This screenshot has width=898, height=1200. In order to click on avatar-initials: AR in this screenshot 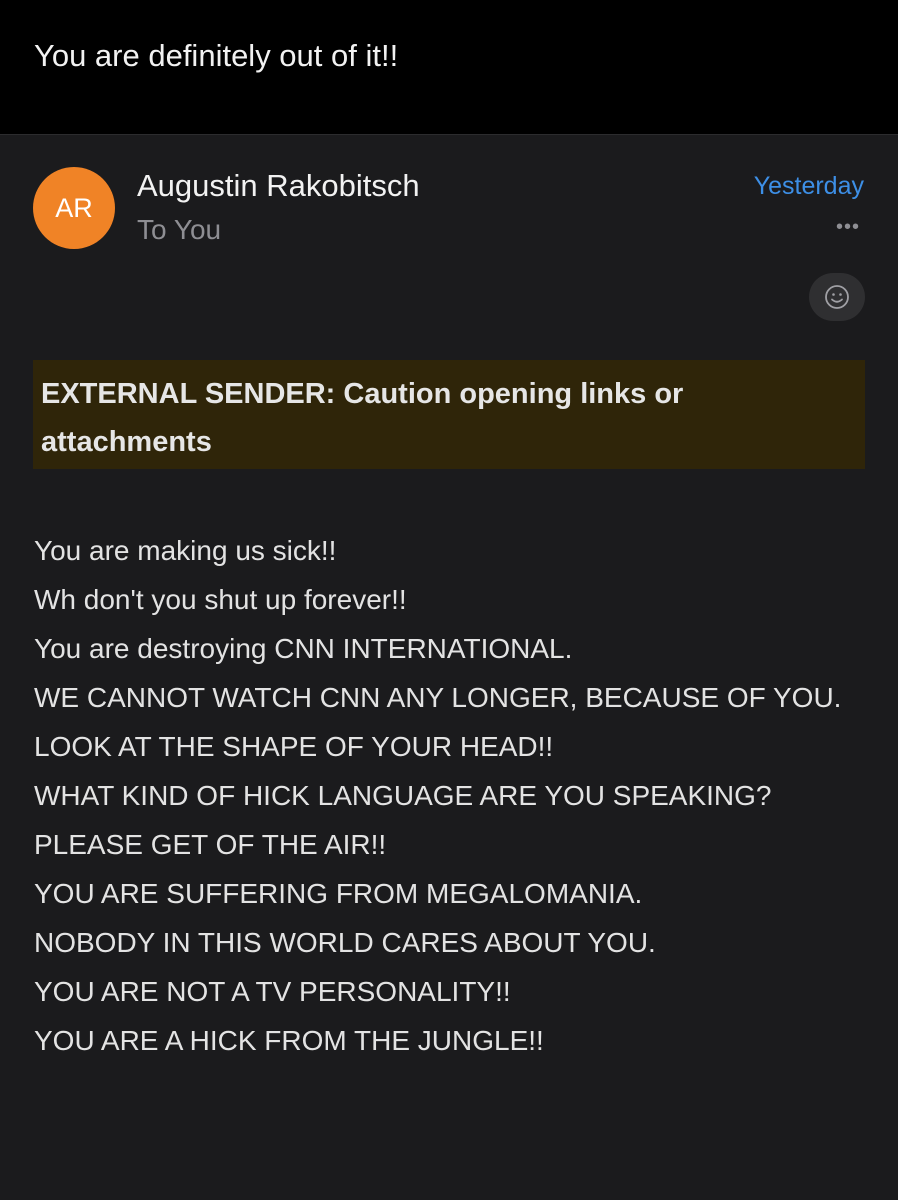, I will do `click(74, 207)`.